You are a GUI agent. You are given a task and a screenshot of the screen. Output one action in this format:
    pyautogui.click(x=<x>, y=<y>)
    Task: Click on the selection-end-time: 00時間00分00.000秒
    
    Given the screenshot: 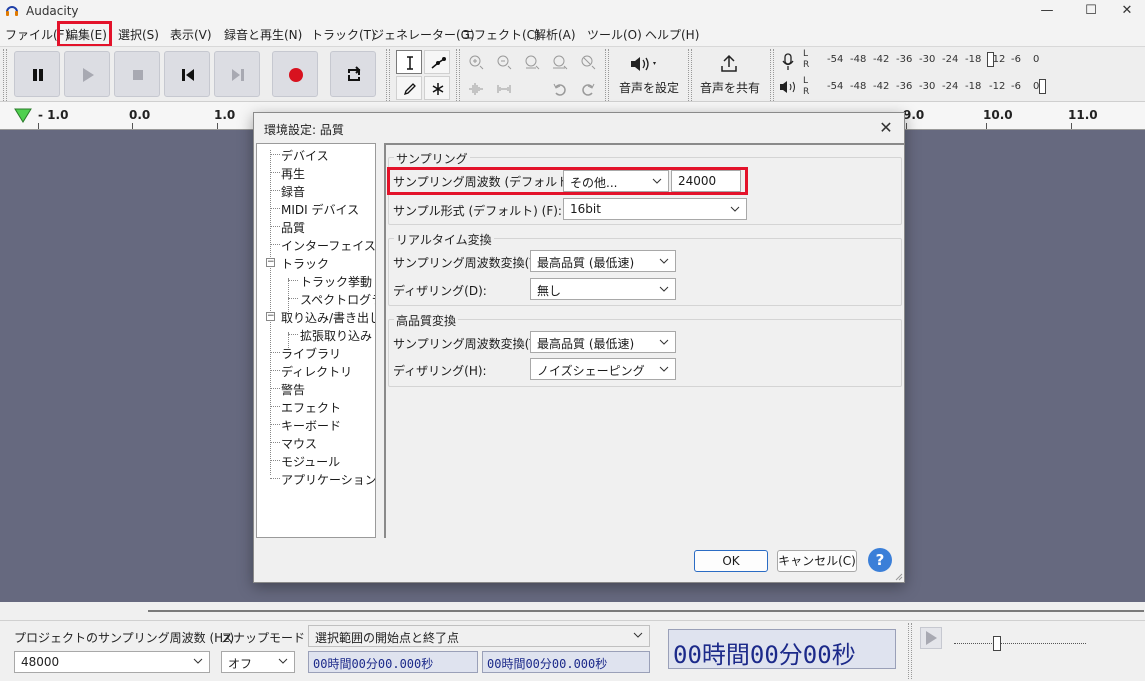 What is the action you would take?
    pyautogui.click(x=566, y=662)
    